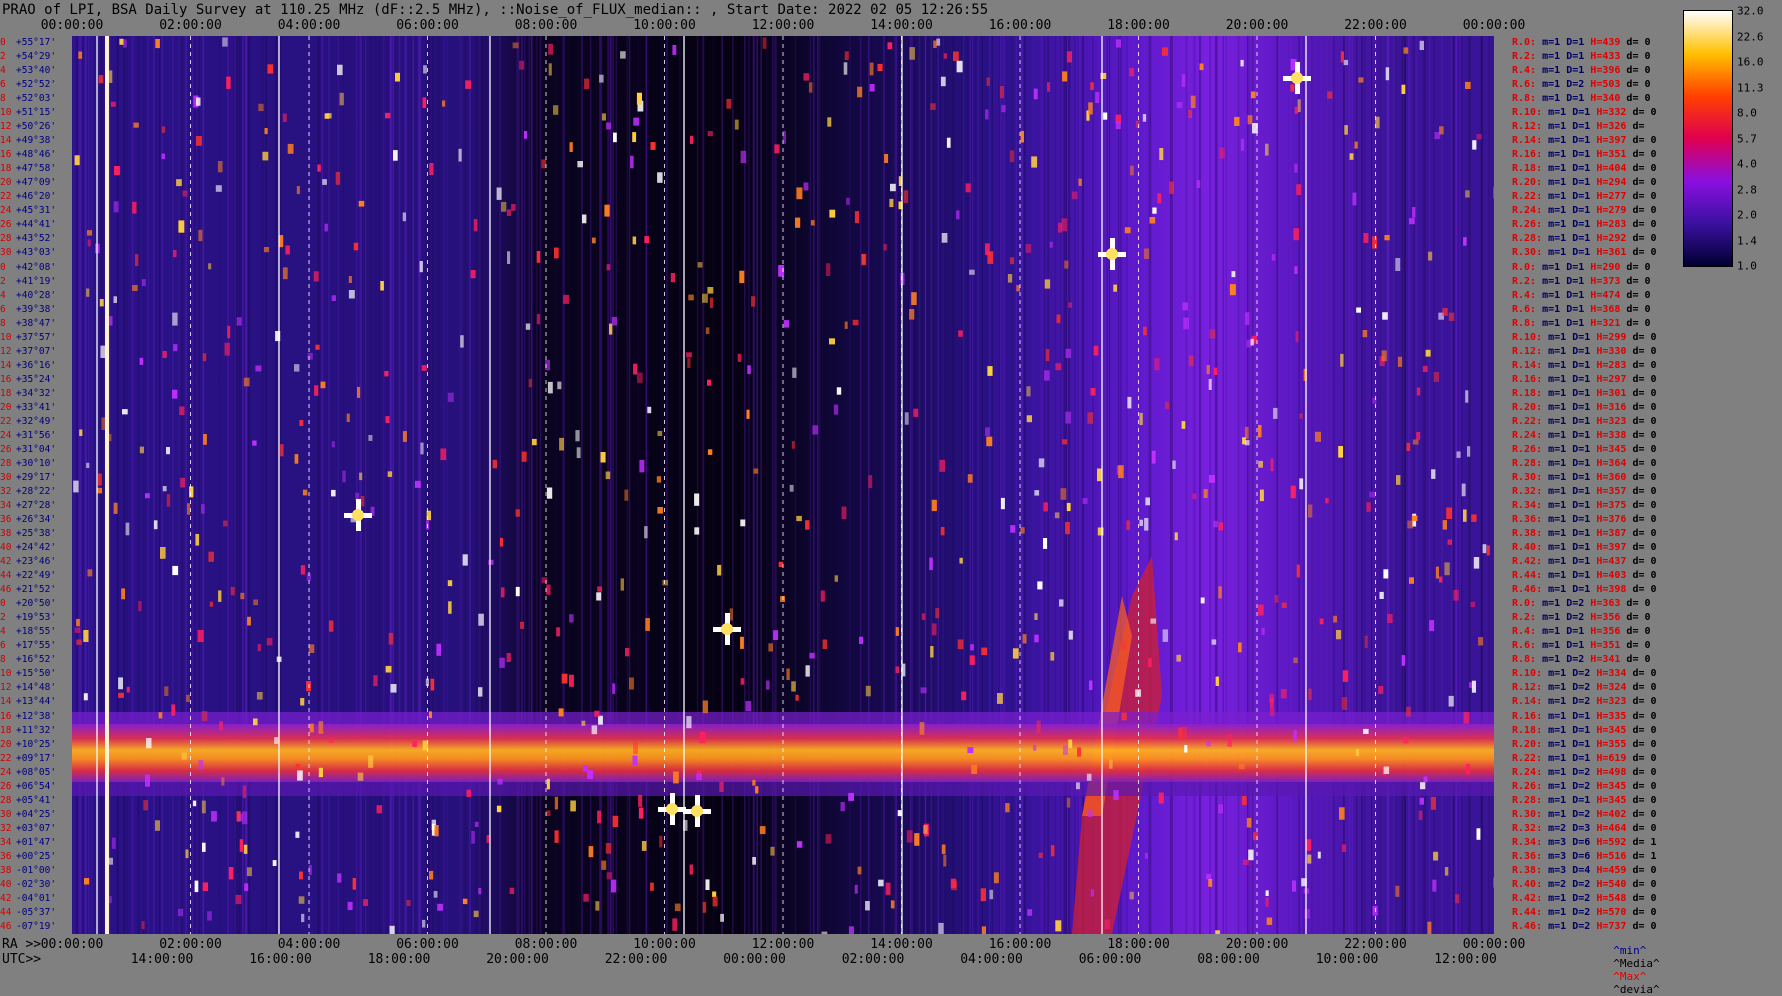  What do you see at coordinates (1614, 113) in the screenshot?
I see `receiver-h: H=332` at bounding box center [1614, 113].